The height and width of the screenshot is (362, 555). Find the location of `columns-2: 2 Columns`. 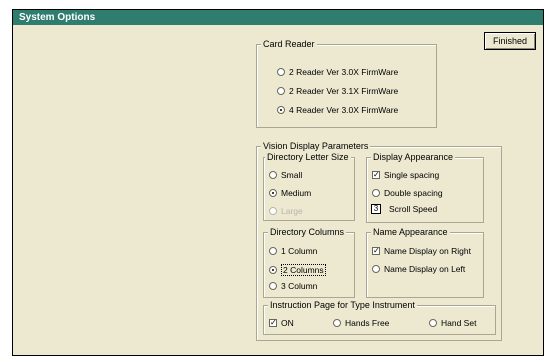

columns-2: 2 Columns is located at coordinates (297, 270).